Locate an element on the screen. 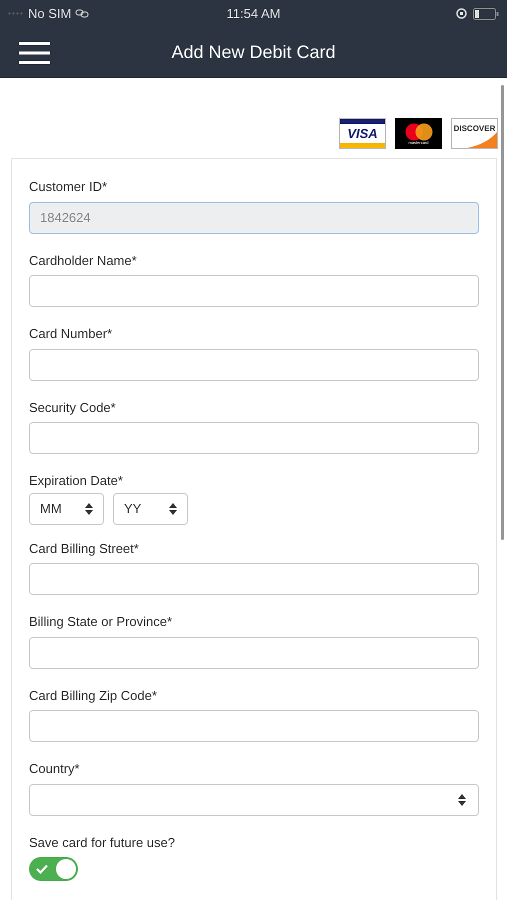 Image resolution: width=507 pixels, height=900 pixels. field-label: Customer ID* is located at coordinates (68, 187).